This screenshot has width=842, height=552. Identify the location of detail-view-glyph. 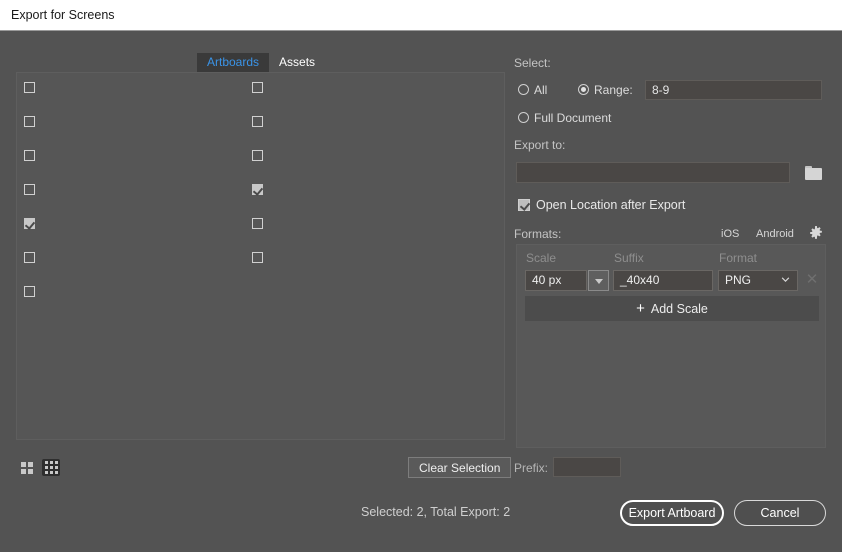
(51, 467).